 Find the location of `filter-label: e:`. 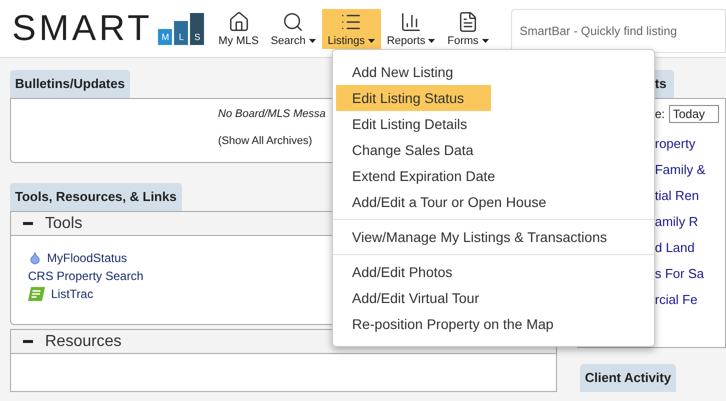

filter-label: e: is located at coordinates (659, 114).